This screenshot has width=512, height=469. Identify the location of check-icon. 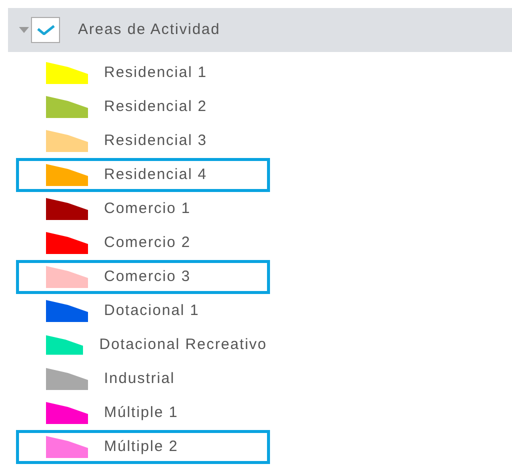
(45, 30).